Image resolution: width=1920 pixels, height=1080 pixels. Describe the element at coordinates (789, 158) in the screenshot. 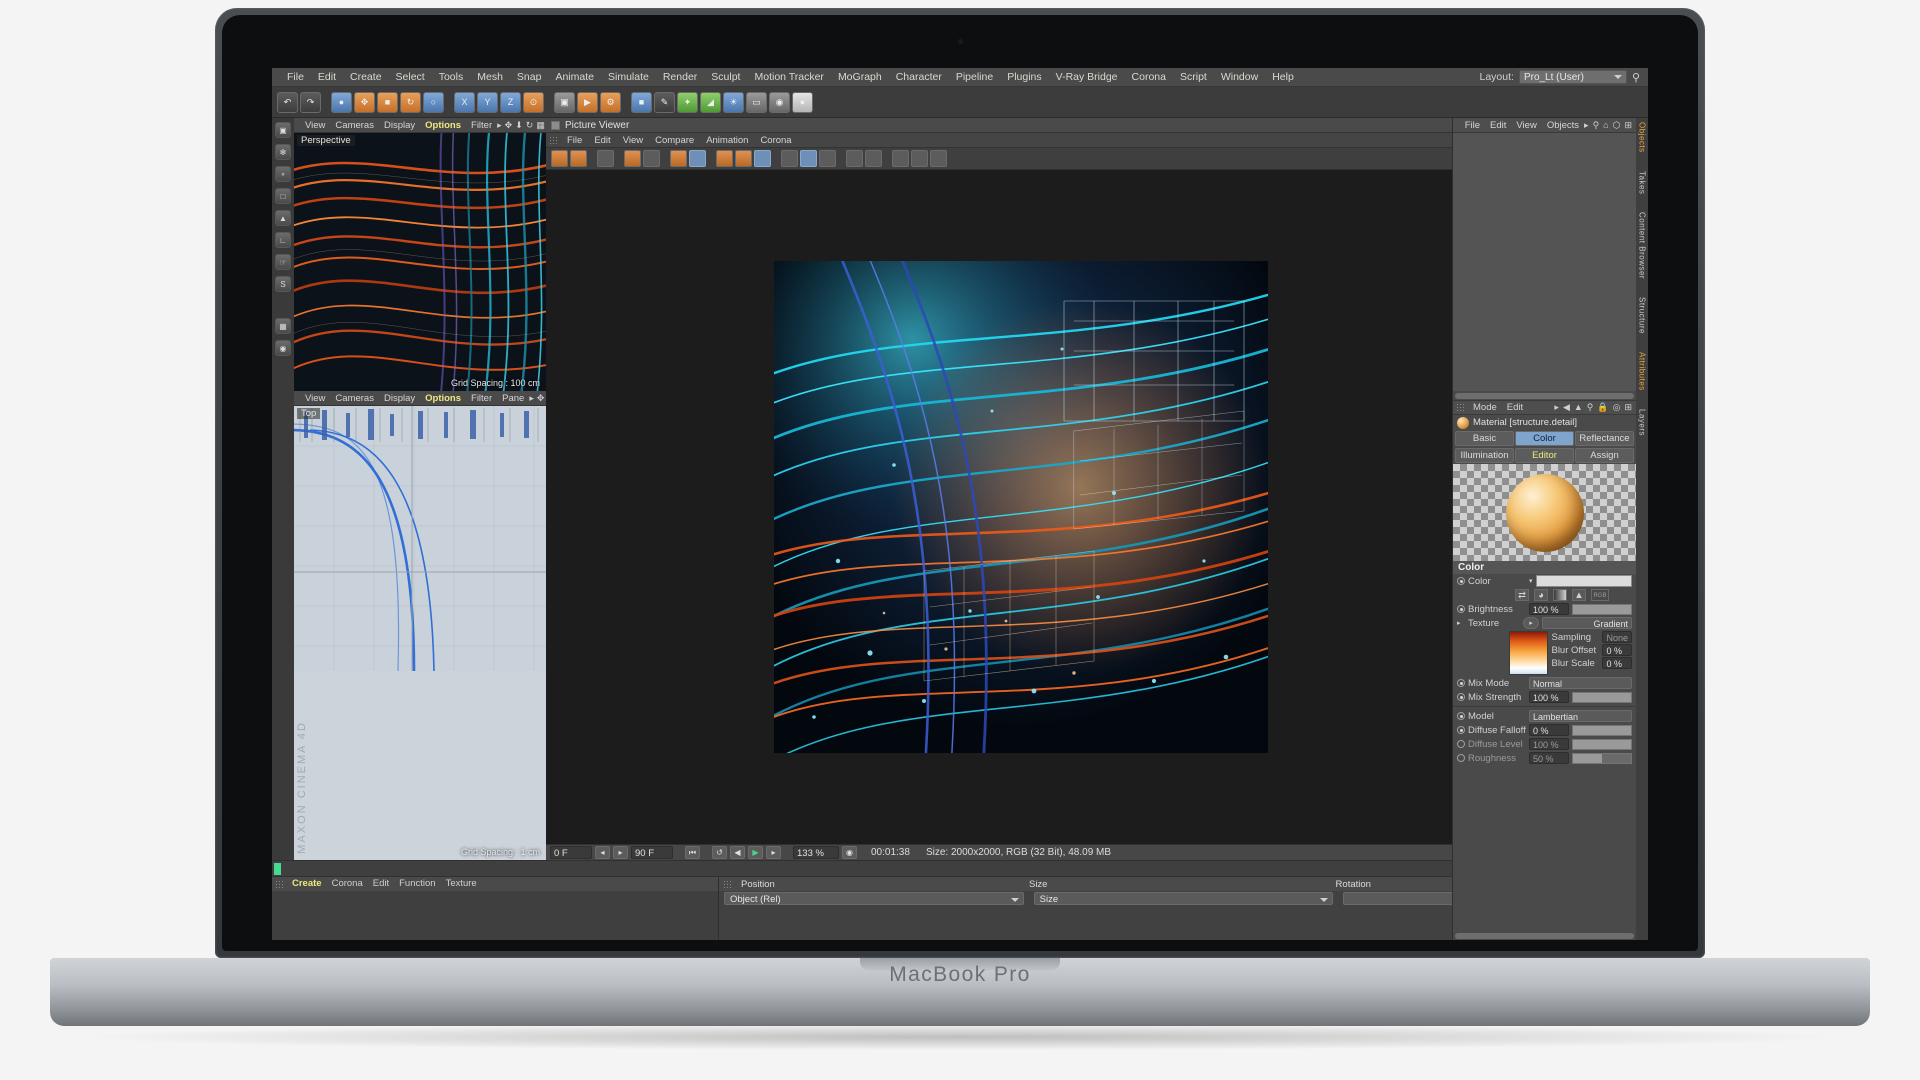

I see `layers-ab-icon` at that location.